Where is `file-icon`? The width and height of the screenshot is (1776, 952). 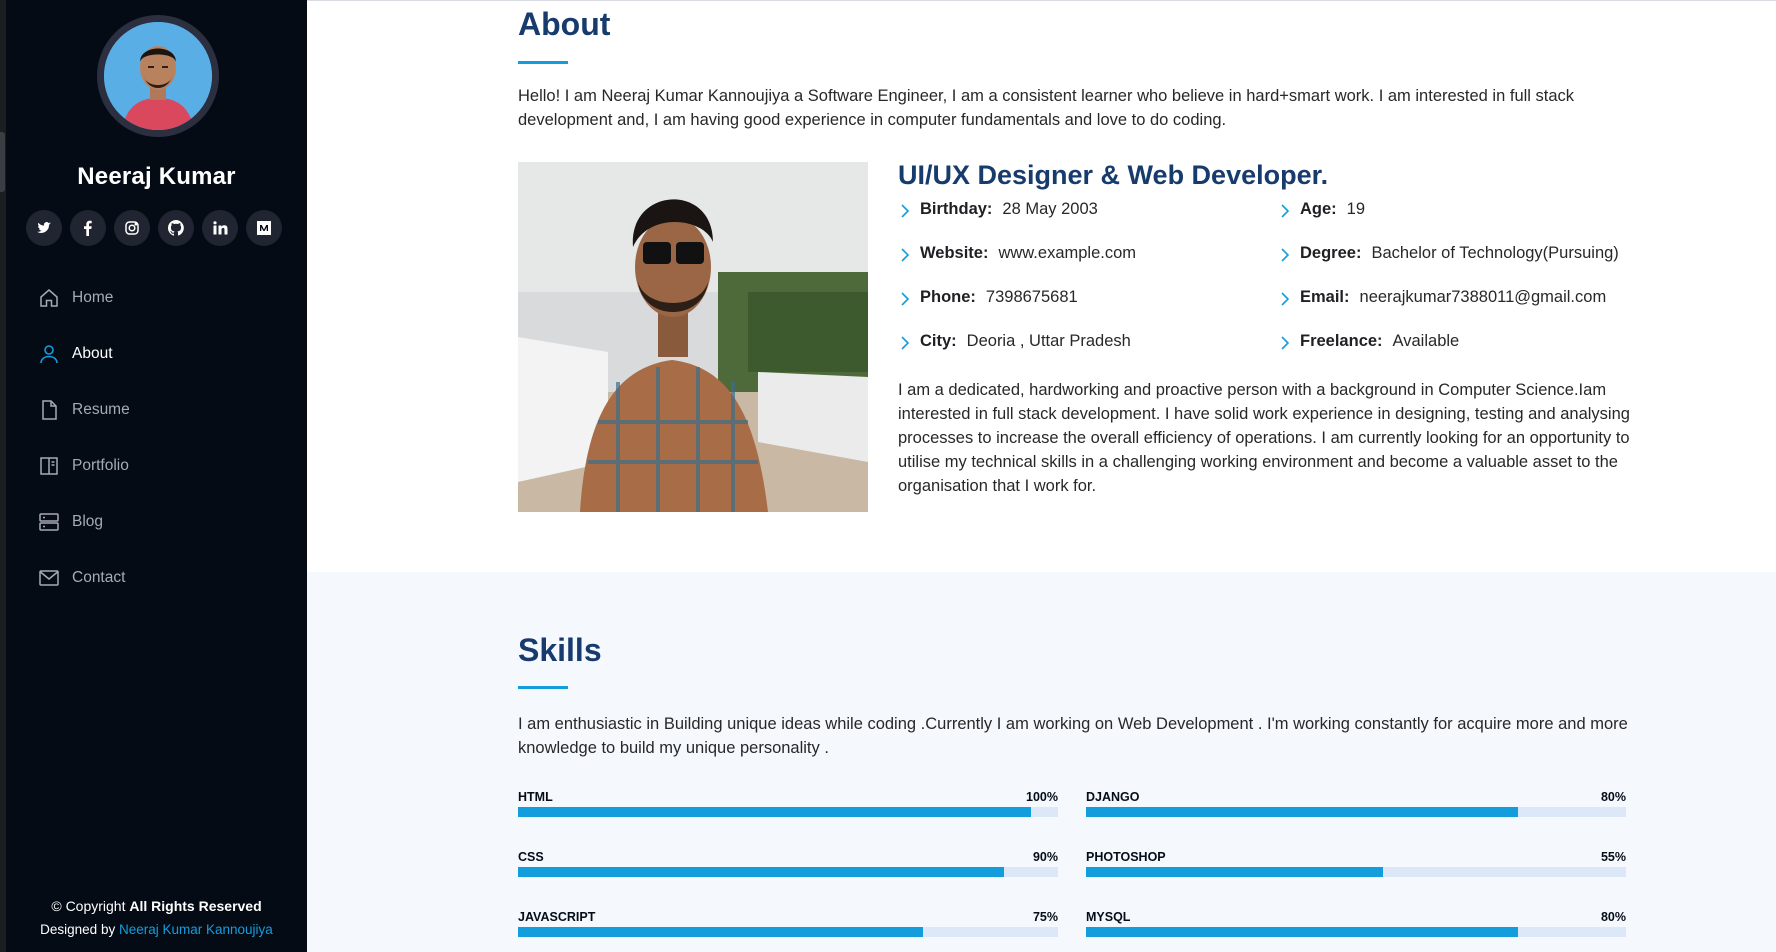
file-icon is located at coordinates (49, 410).